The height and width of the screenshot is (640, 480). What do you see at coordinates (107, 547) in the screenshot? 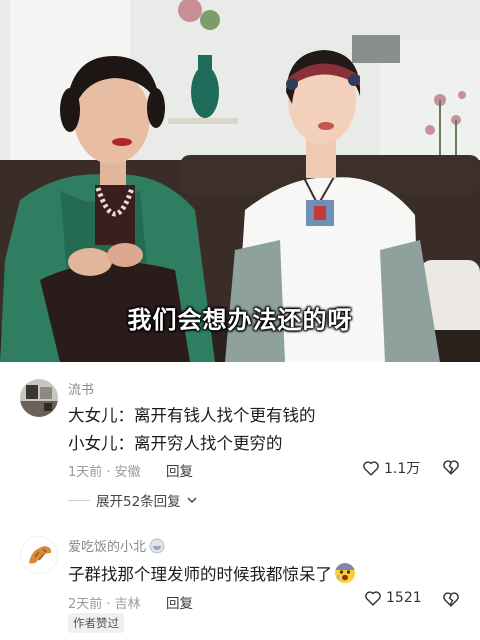
I see `comment-username-text: 爱吃饭的小北` at bounding box center [107, 547].